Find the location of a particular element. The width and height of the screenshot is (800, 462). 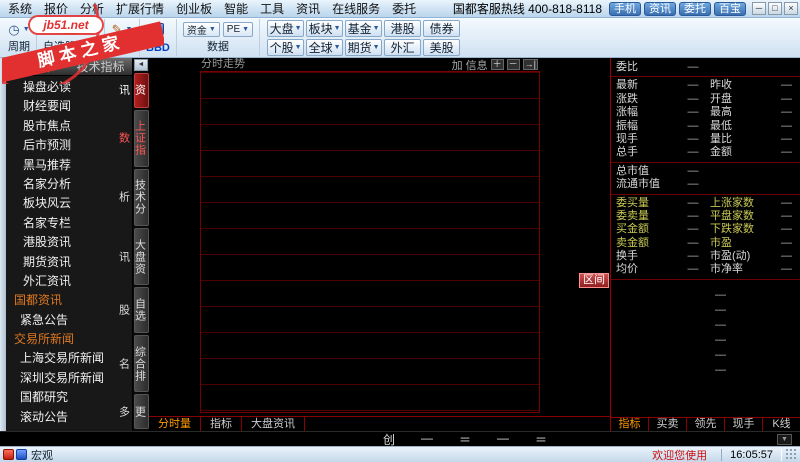

jump-latest-button: →| is located at coordinates (530, 64).